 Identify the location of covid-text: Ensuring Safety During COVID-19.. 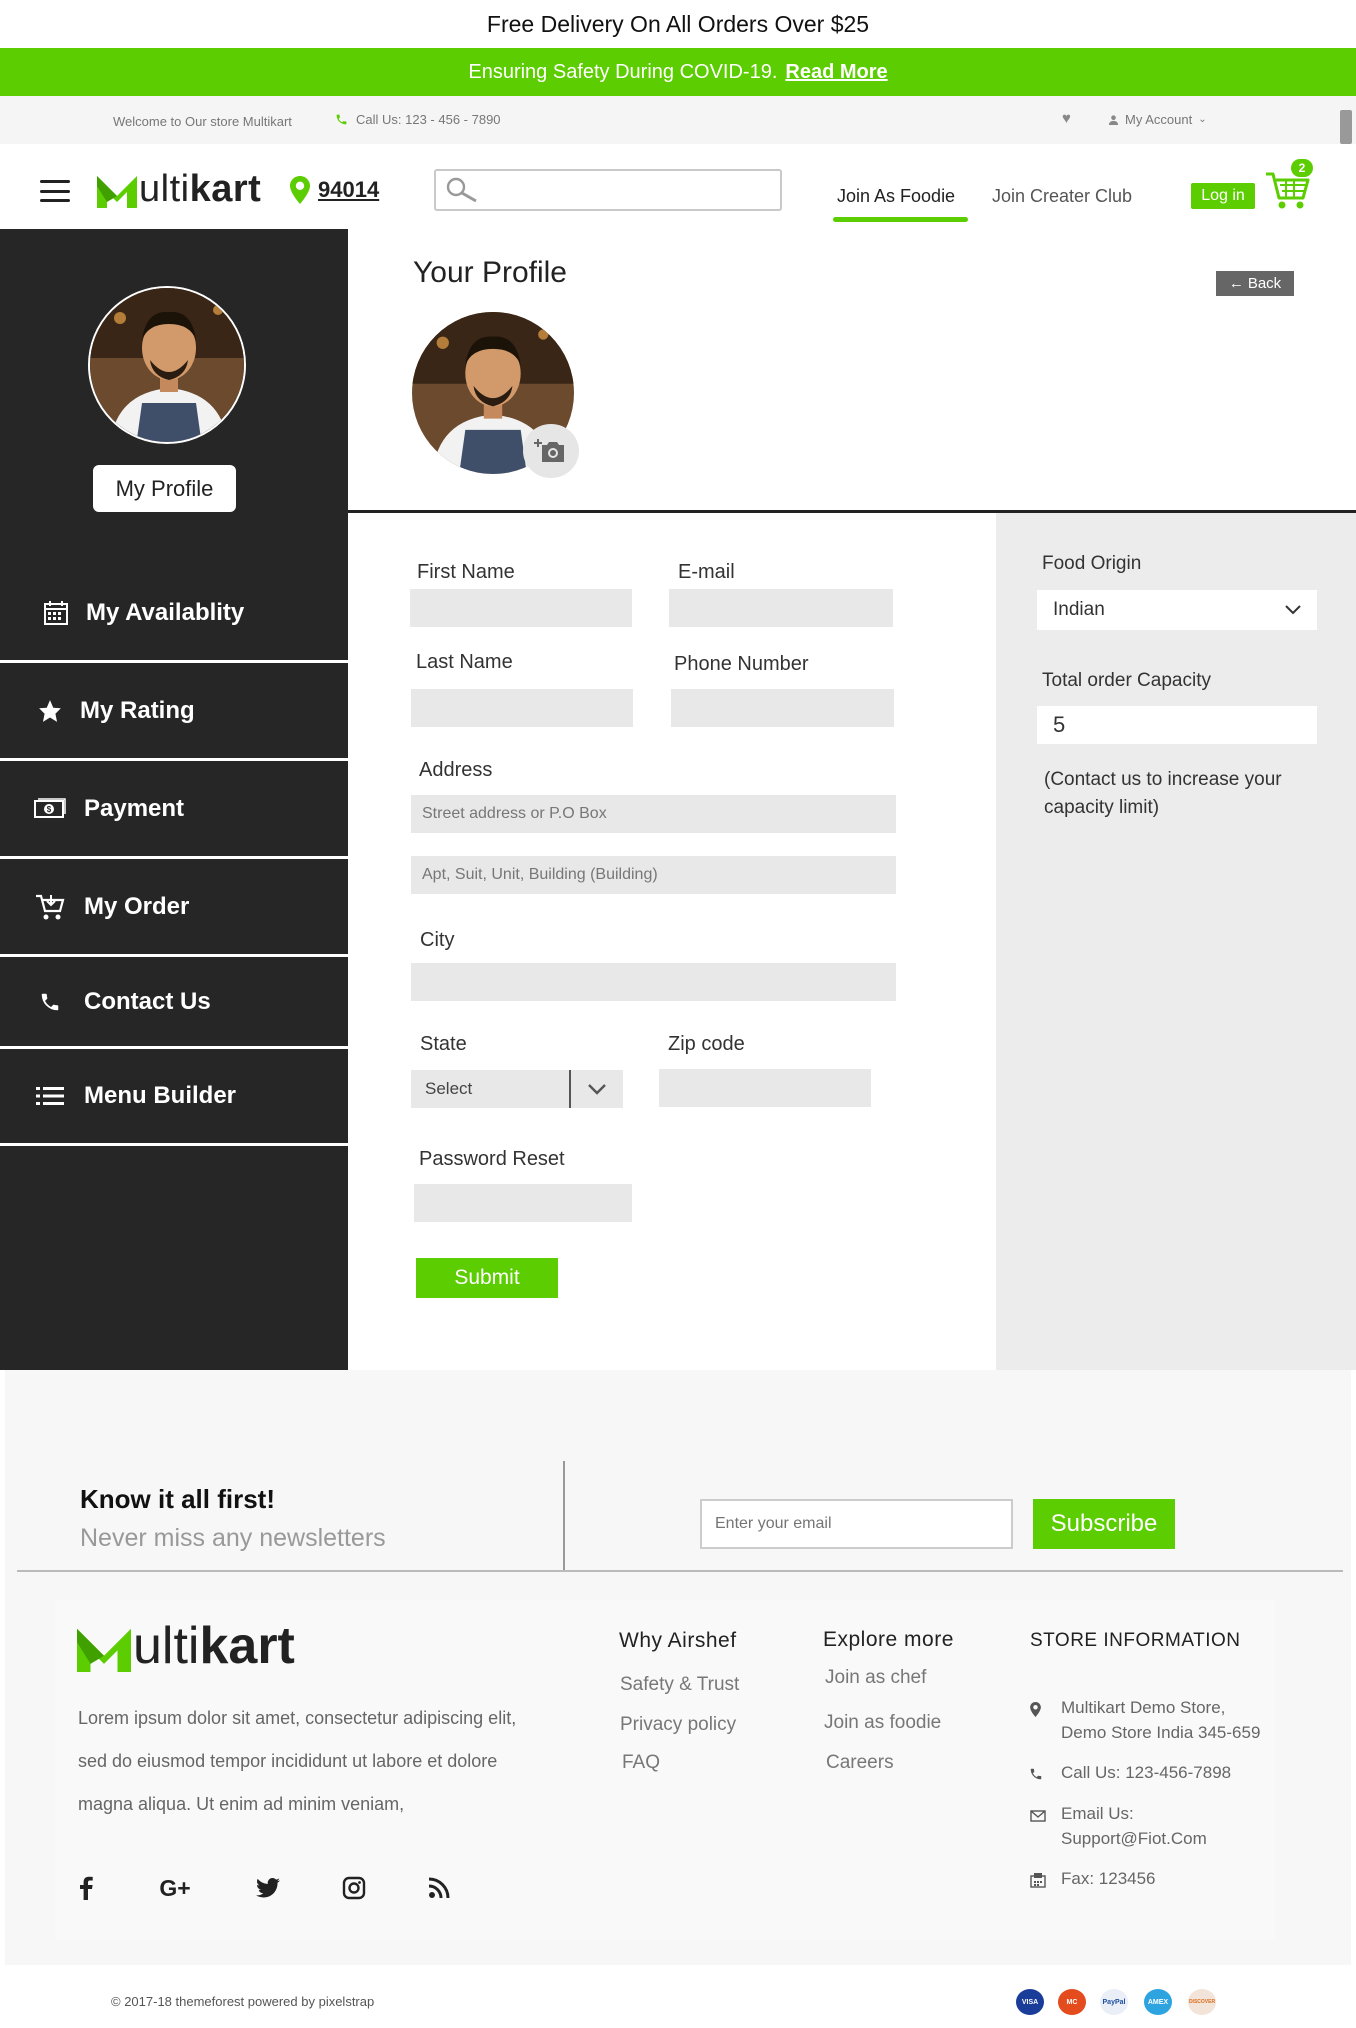
(623, 71).